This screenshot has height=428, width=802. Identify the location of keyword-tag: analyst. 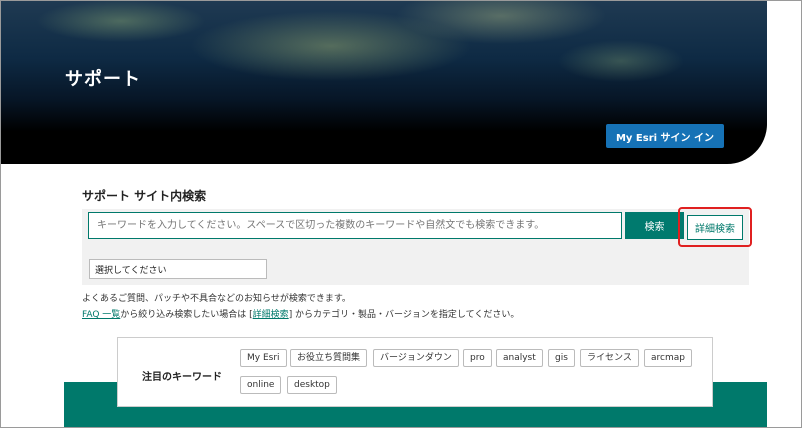
(519, 358).